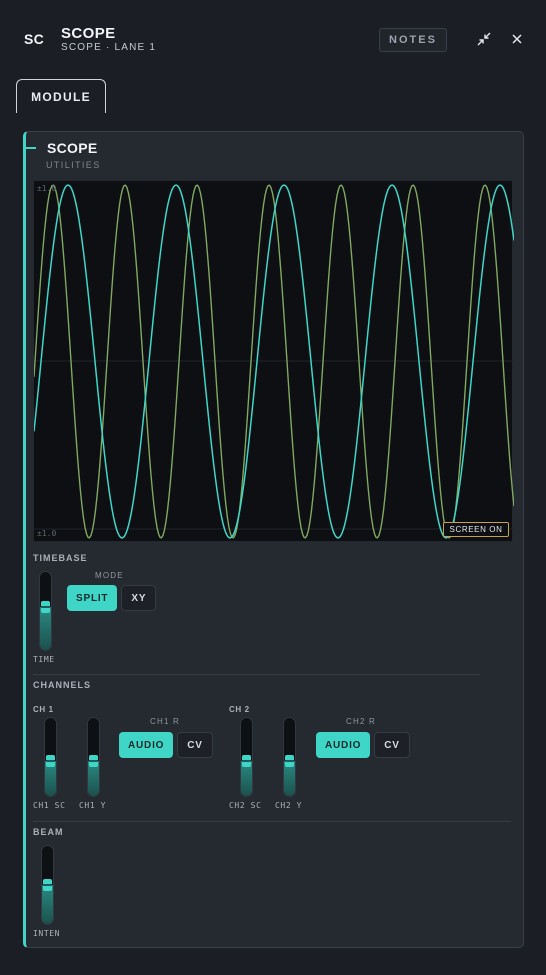  Describe the element at coordinates (31, 148) in the screenshot. I see `module-accent-tick` at that location.